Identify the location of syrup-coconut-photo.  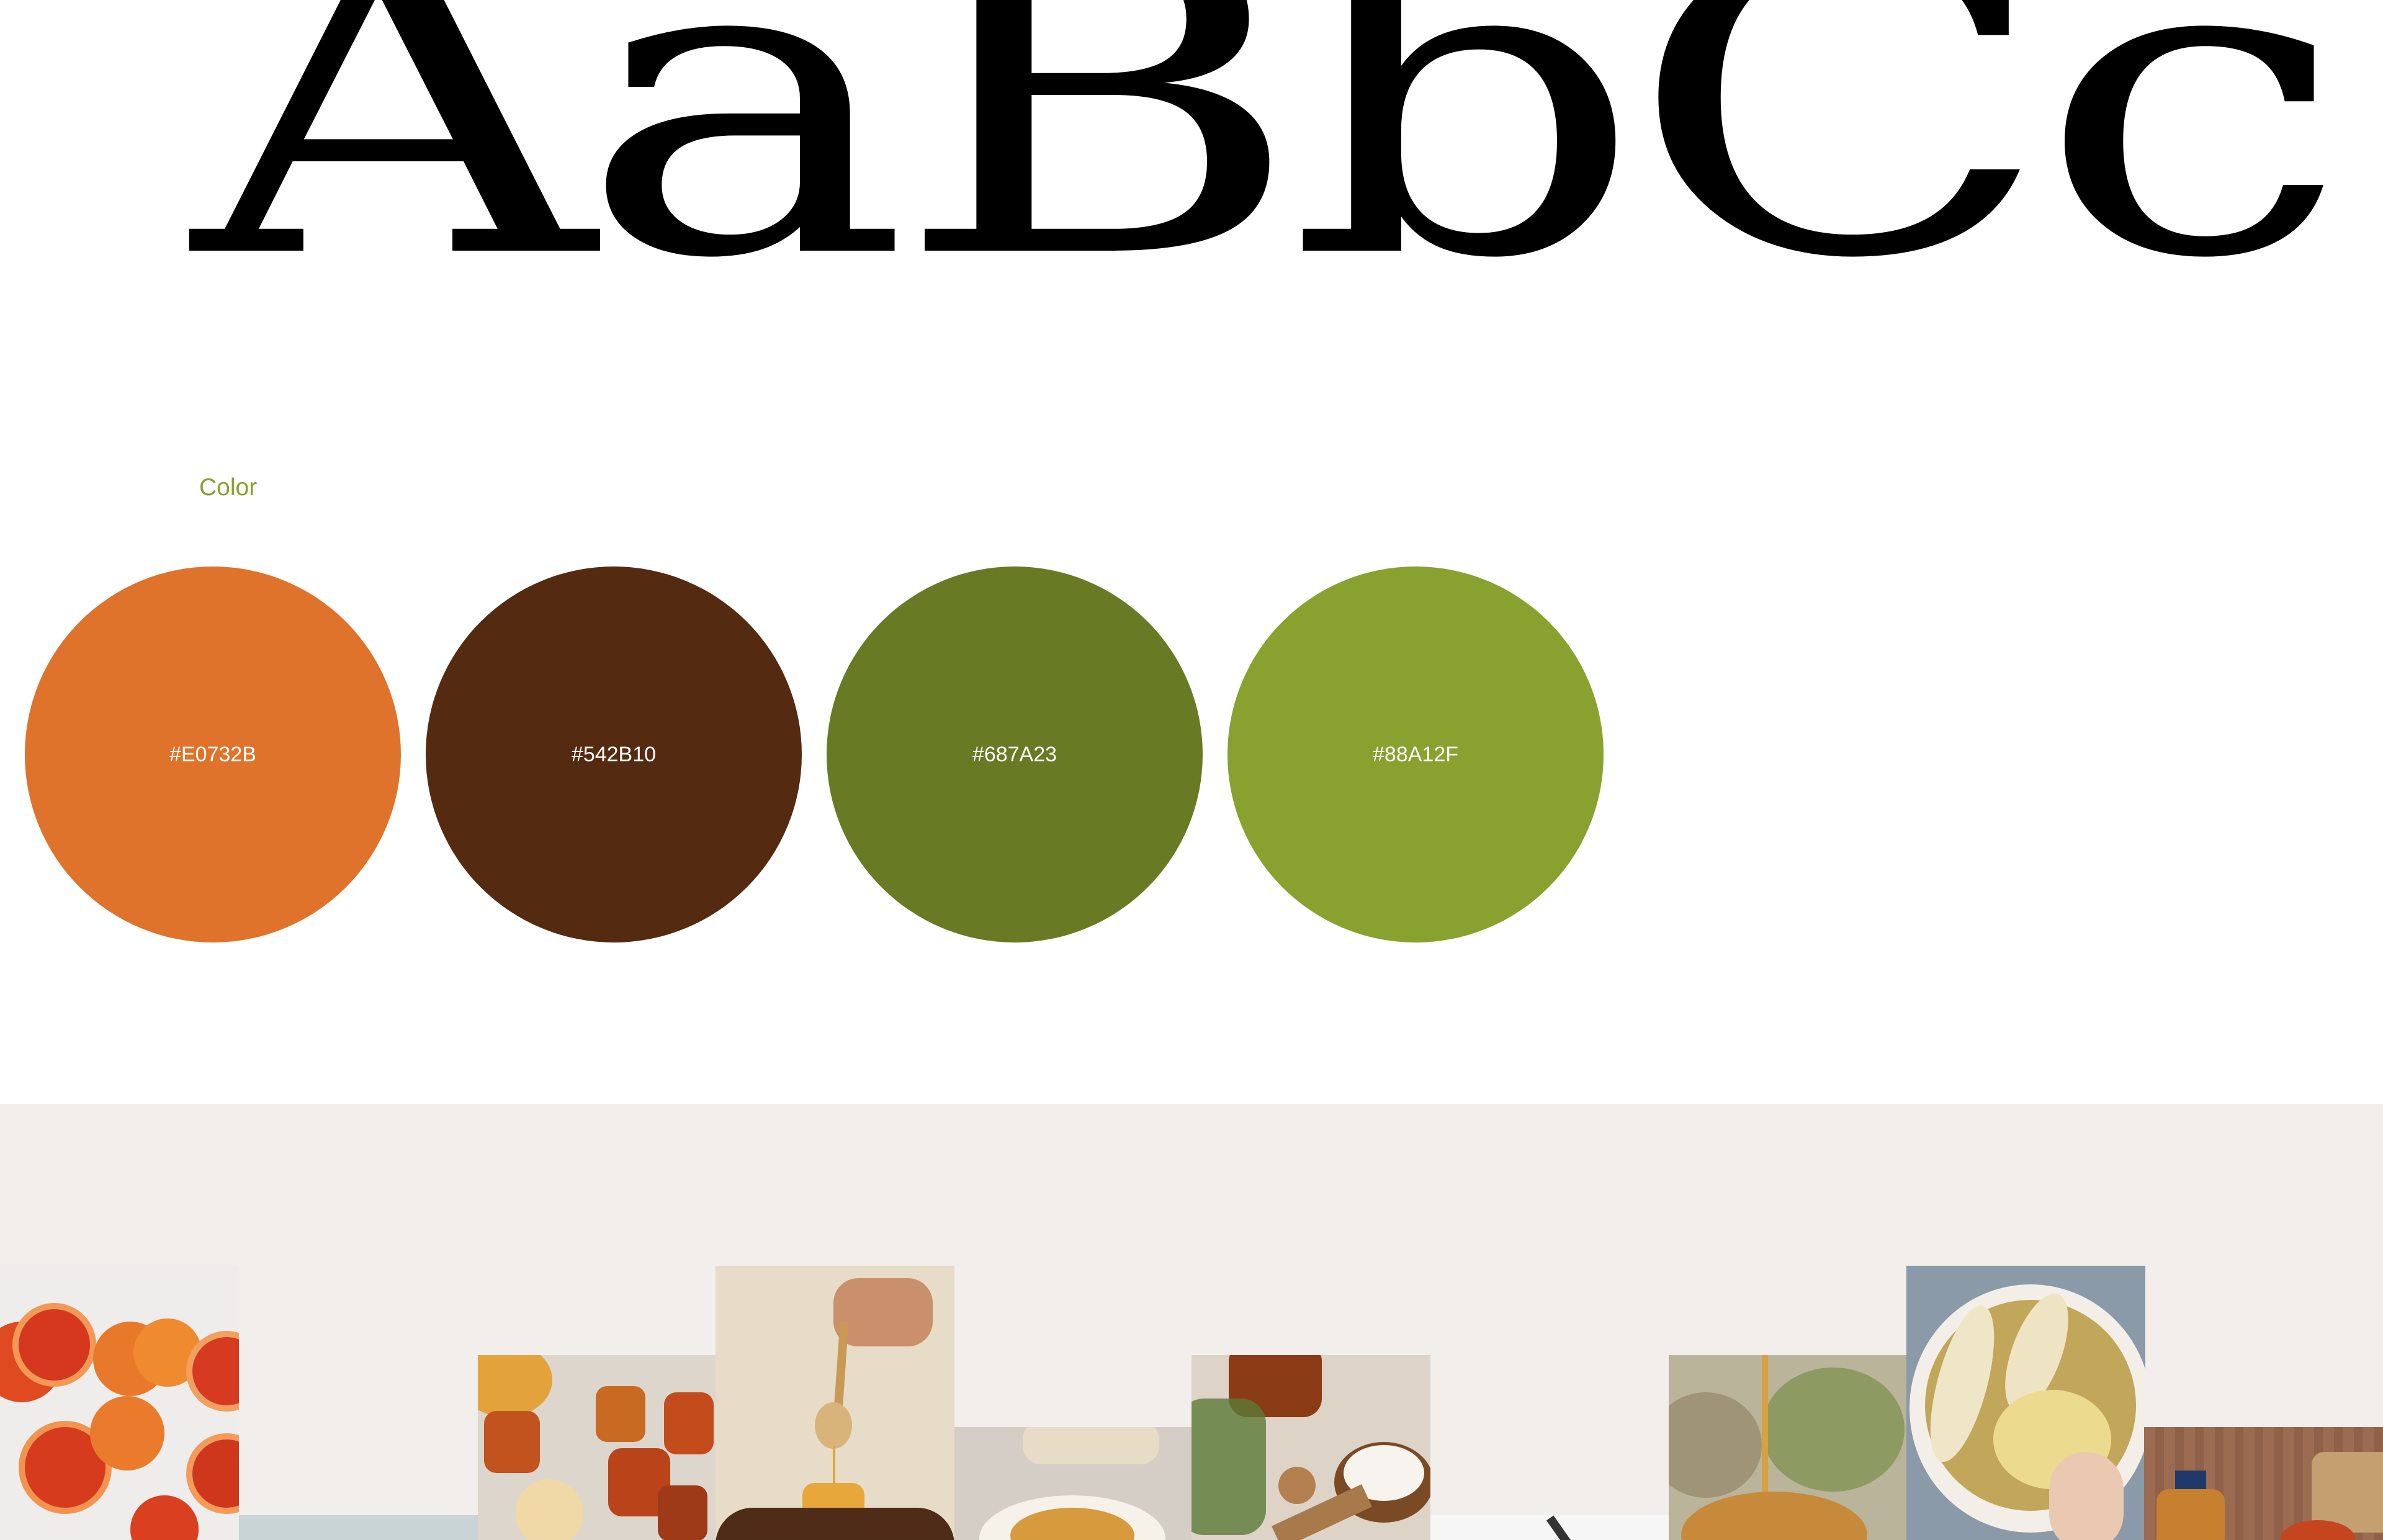
(1311, 1448).